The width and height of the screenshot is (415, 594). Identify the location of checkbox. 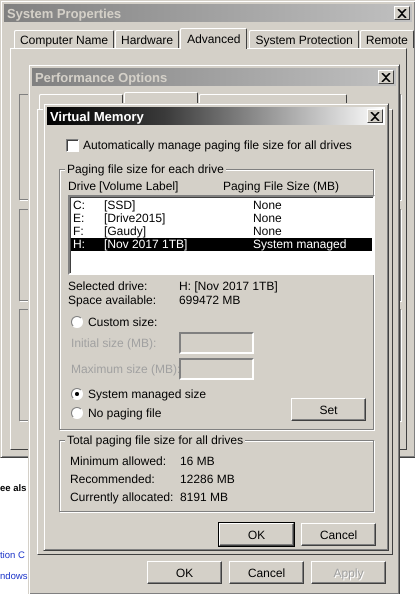
(72, 145).